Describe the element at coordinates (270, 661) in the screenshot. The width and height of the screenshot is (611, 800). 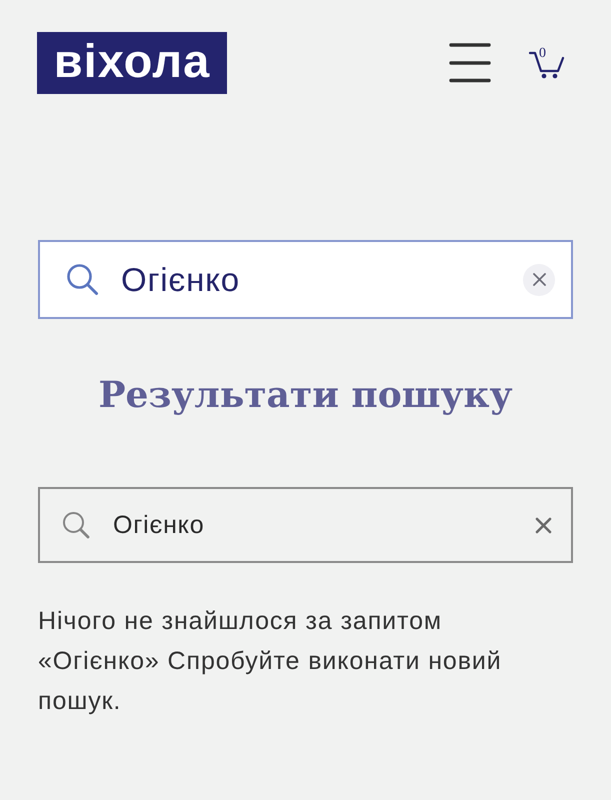
I see `no-results-message: Нічого не знайшлося за запитом «Огієнко» Спробуйте виконати новий пошук.` at that location.